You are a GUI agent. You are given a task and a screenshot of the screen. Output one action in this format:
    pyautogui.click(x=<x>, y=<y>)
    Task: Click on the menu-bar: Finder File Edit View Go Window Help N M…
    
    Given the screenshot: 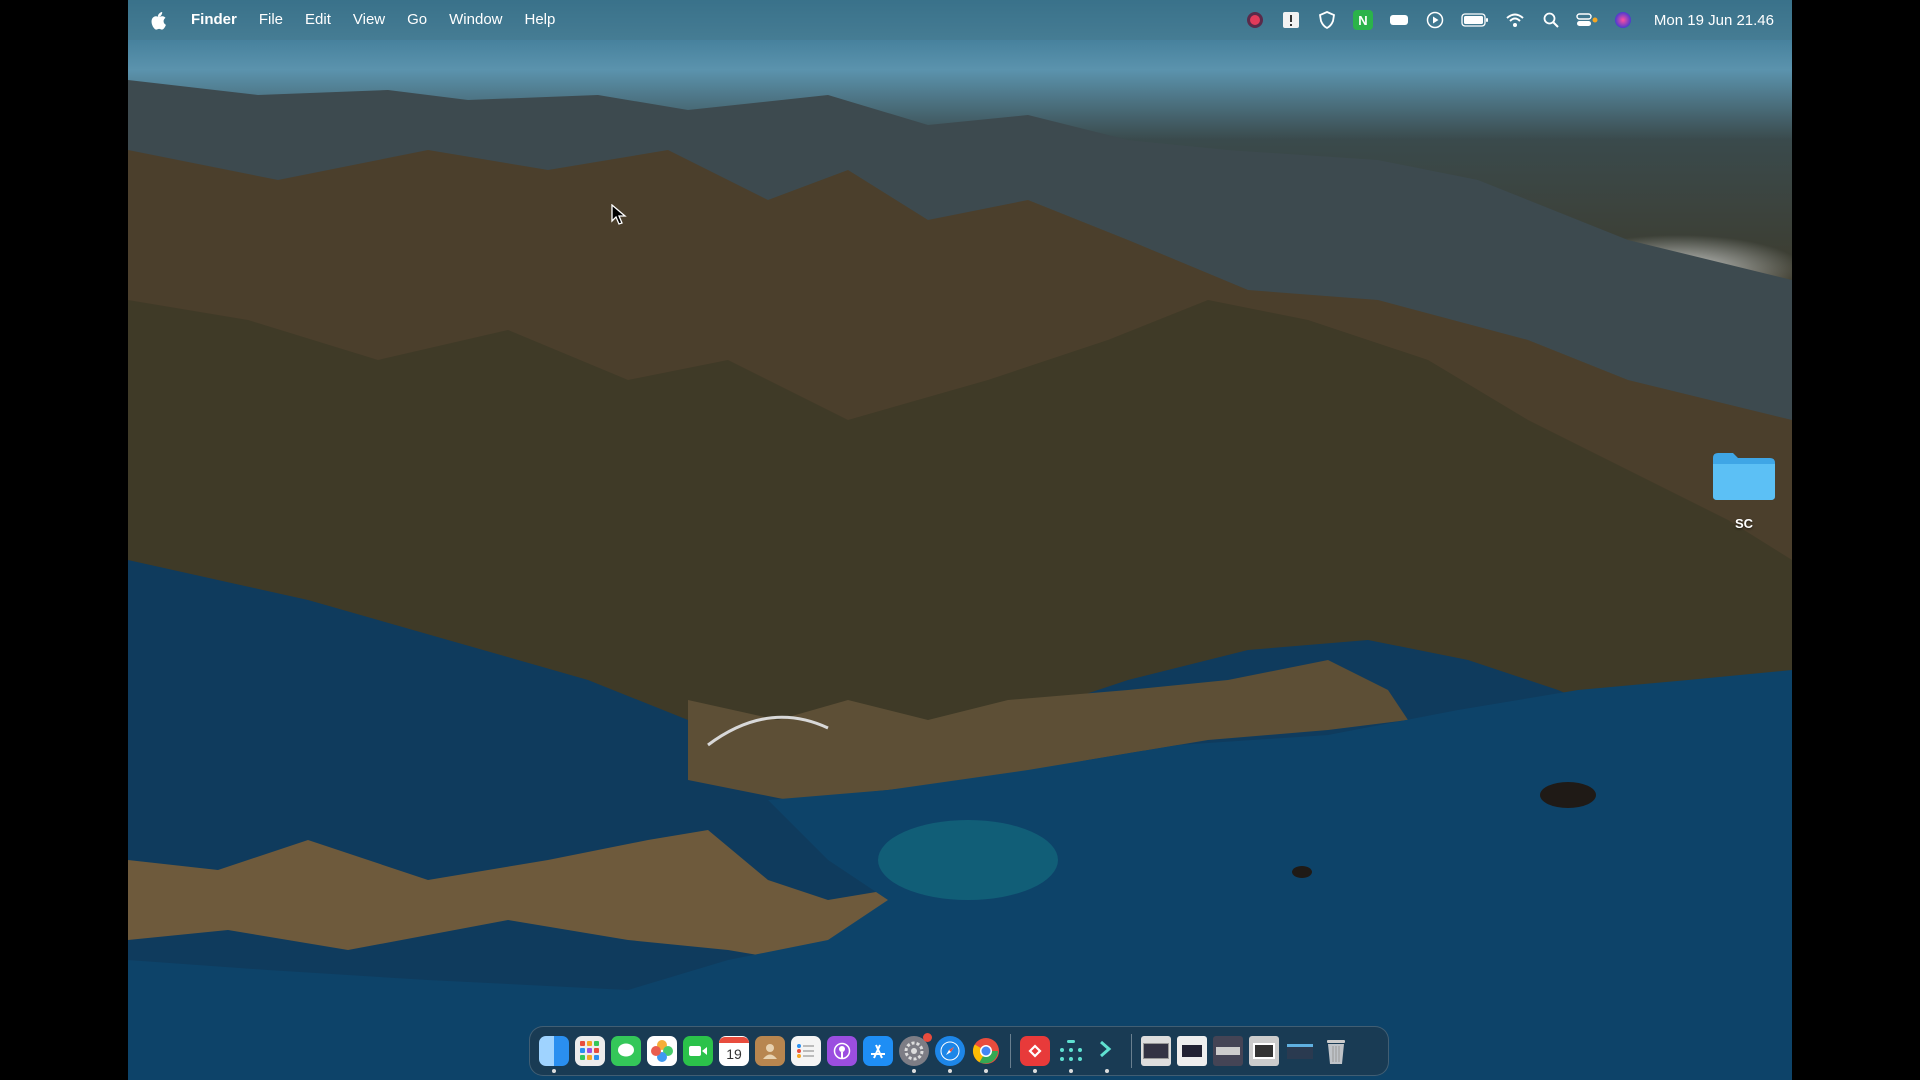 What is the action you would take?
    pyautogui.click(x=960, y=20)
    